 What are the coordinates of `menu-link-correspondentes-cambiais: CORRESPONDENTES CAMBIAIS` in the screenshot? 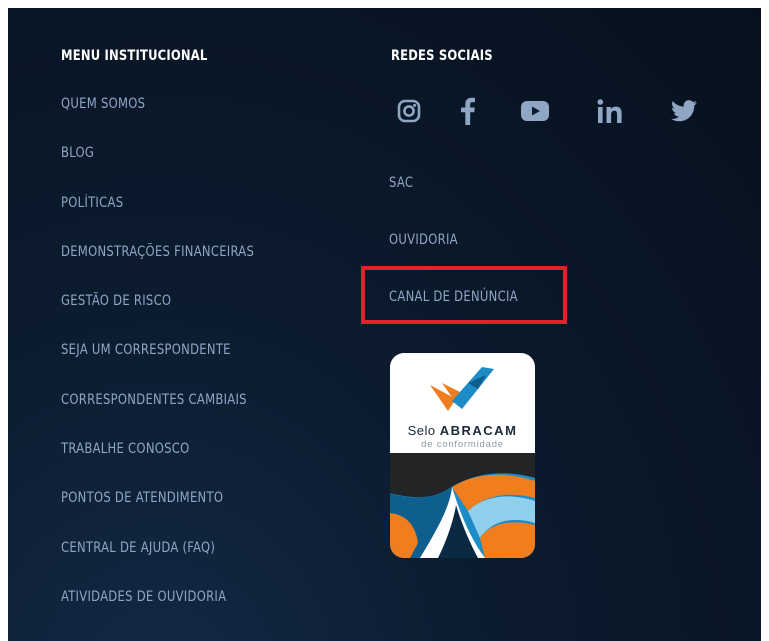 It's located at (157, 416).